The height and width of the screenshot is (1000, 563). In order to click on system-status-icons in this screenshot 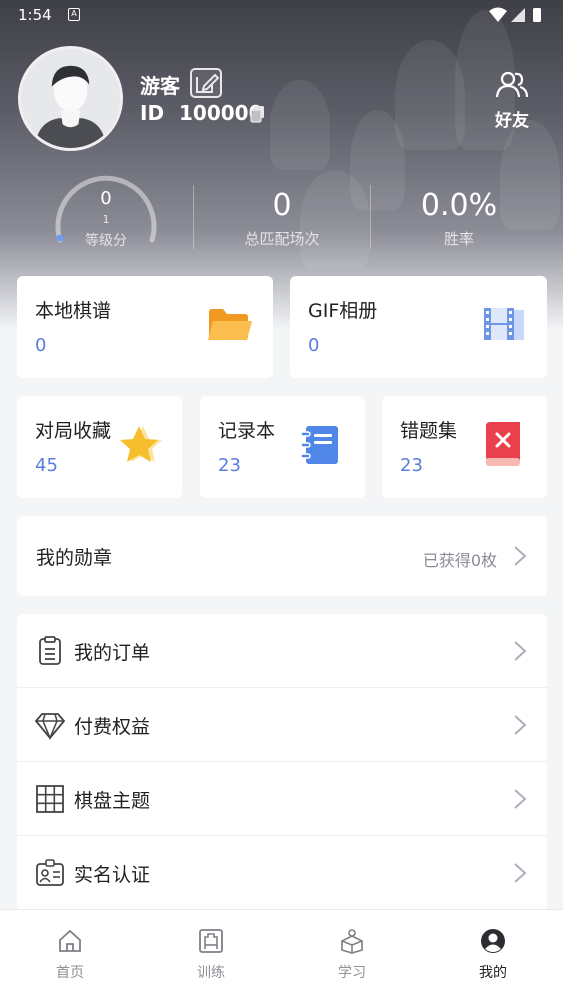, I will do `click(515, 14)`.